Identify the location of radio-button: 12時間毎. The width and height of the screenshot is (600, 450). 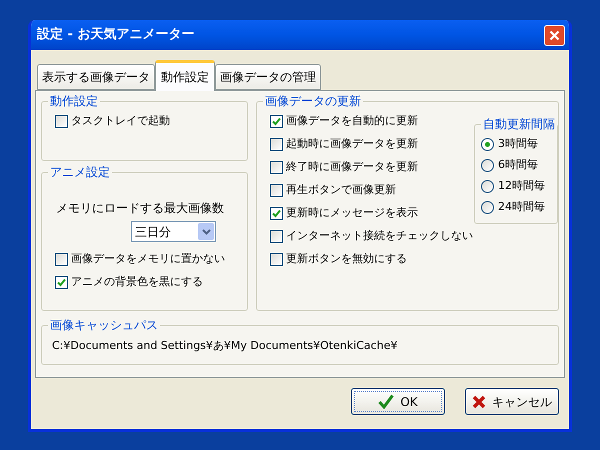
(513, 186).